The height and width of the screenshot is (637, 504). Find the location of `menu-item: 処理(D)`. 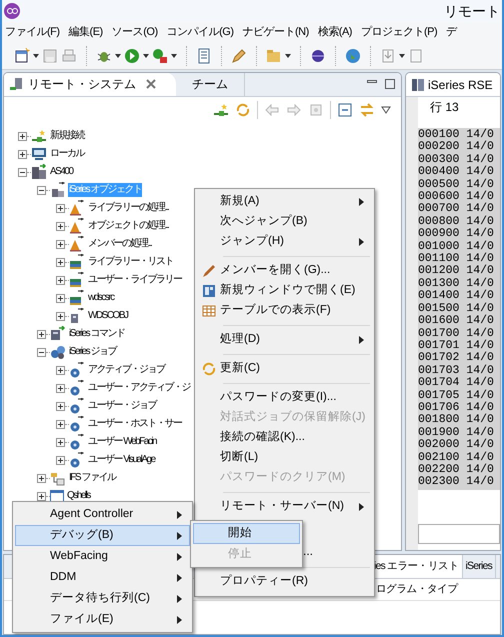

menu-item: 処理(D) is located at coordinates (284, 340).